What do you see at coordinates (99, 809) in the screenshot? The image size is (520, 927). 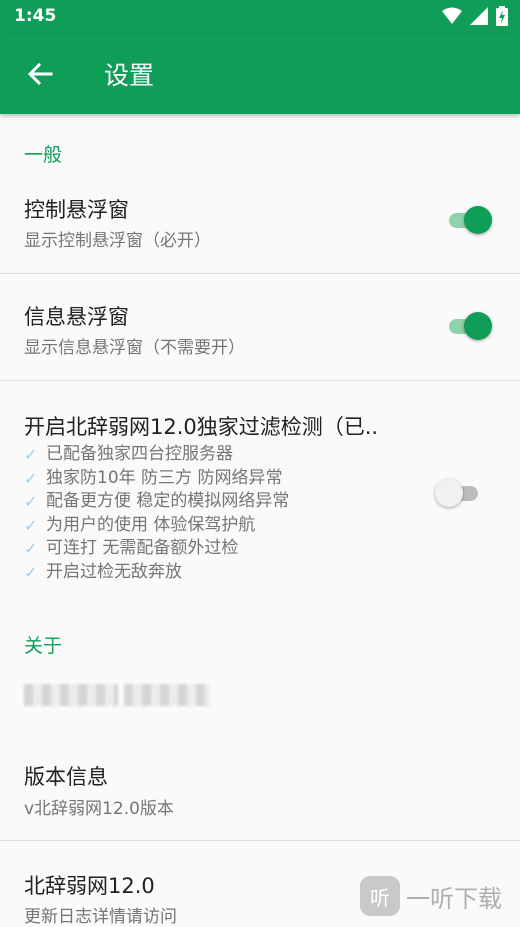 I see `pref-summary: v北辞弱网12.0版本` at bounding box center [99, 809].